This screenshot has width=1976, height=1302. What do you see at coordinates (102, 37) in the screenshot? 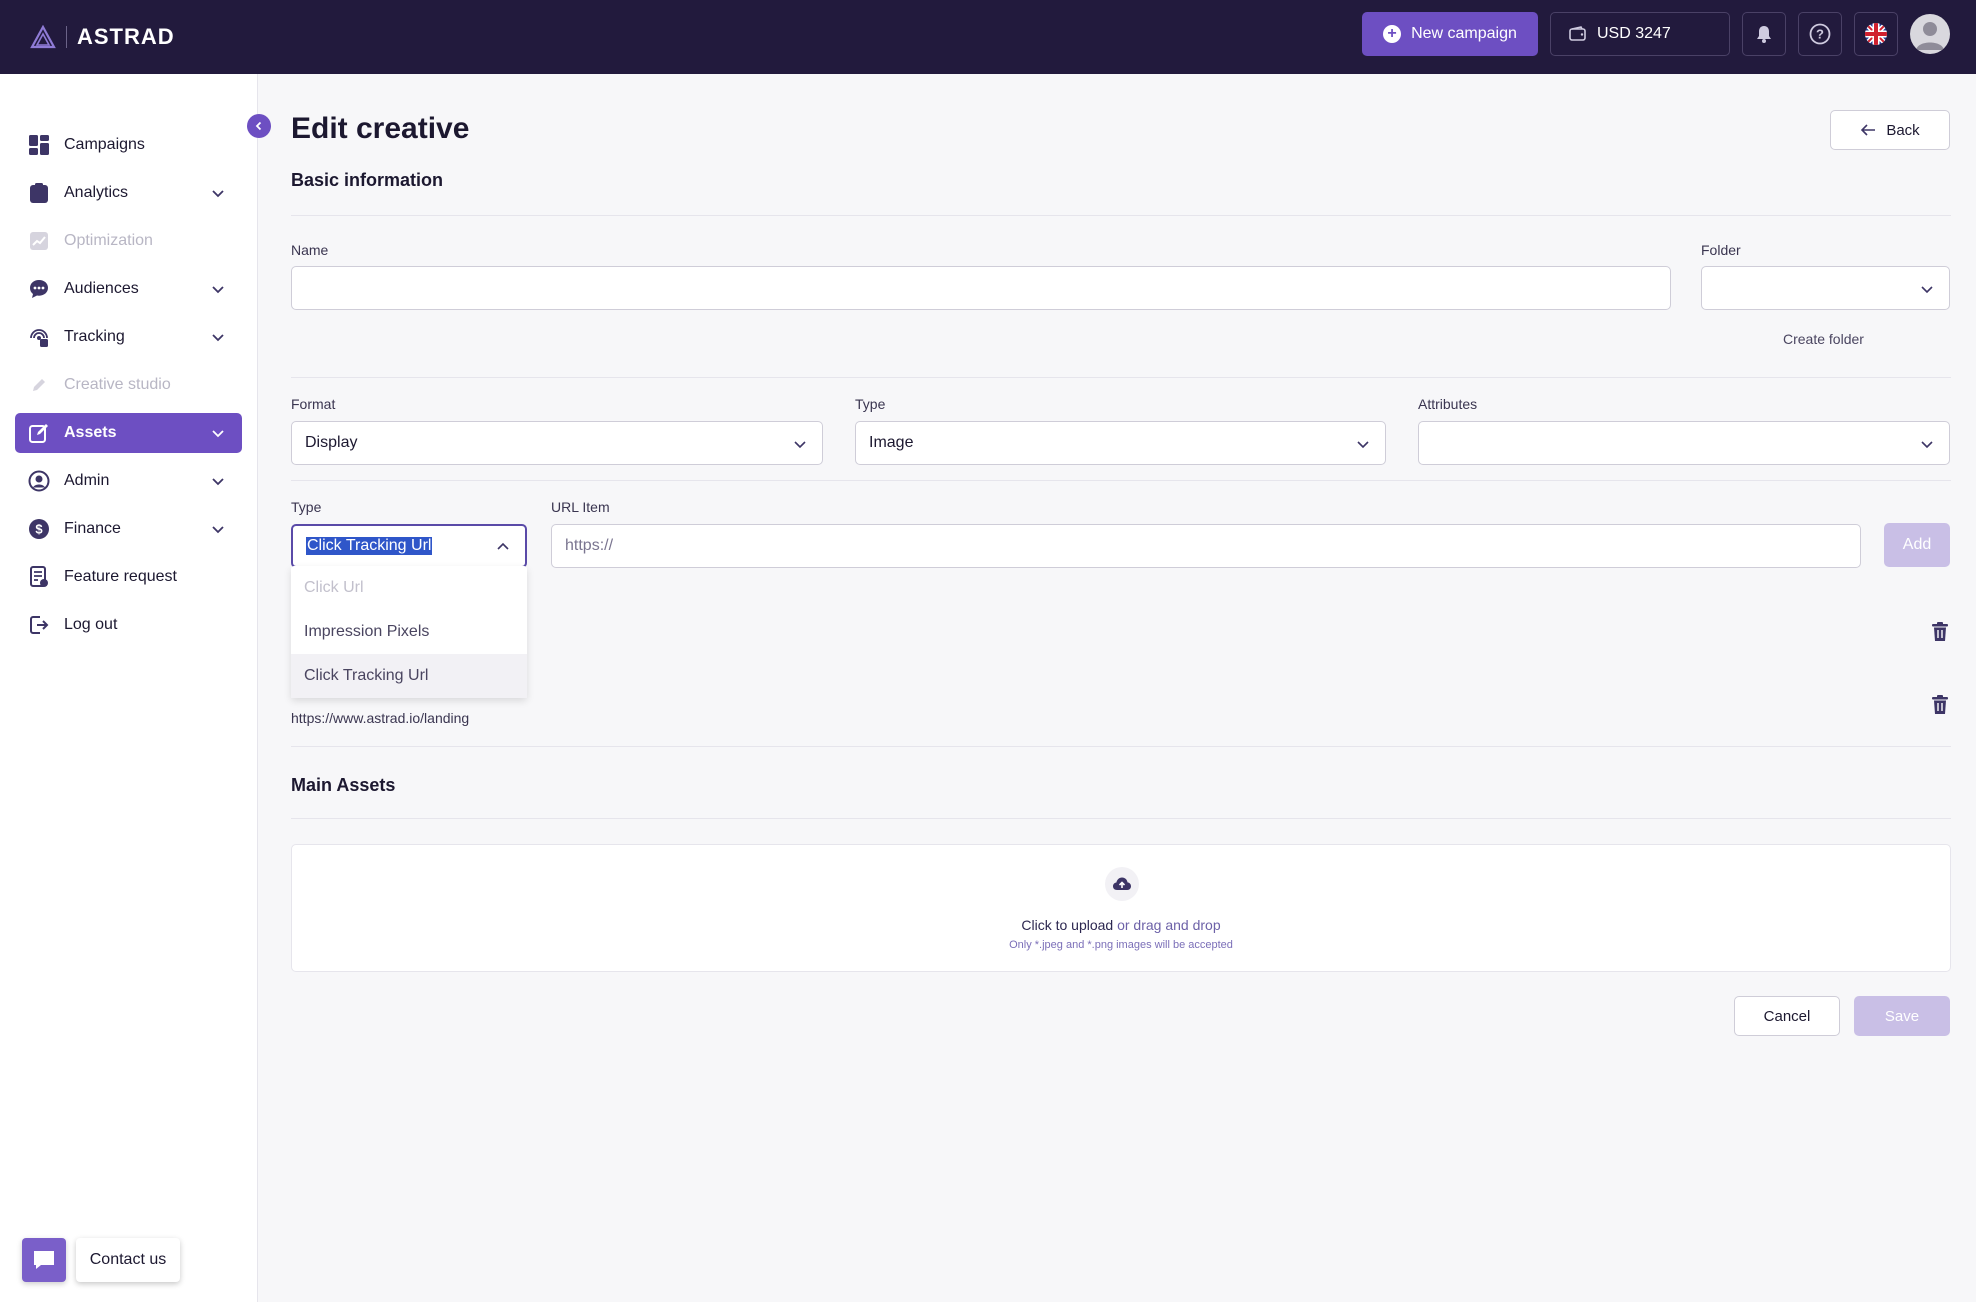
I see `logo: ASTRAD` at bounding box center [102, 37].